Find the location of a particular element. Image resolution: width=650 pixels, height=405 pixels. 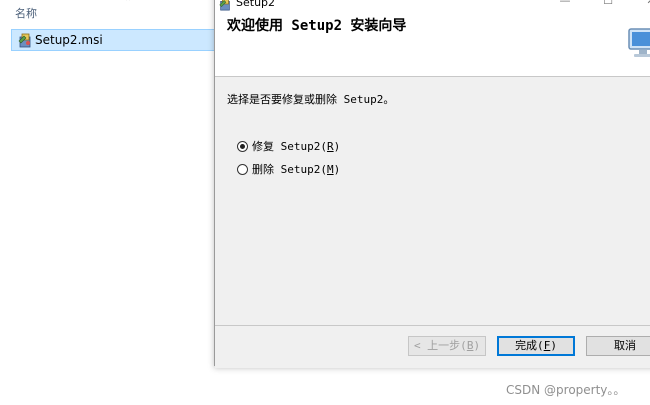

wizard-footer: < 上一步(B) 完成(F) 取消 is located at coordinates (432, 346).